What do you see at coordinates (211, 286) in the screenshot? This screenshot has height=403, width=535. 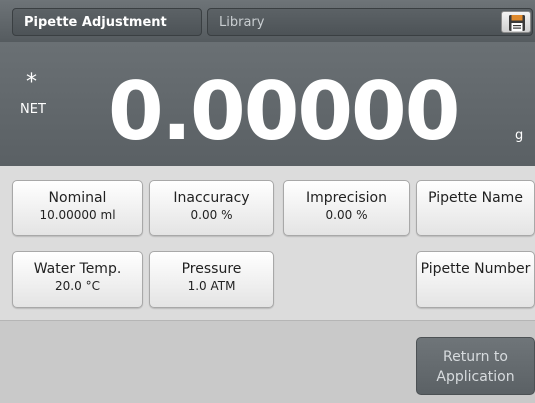 I see `pressure-value: 1.0 ATM` at bounding box center [211, 286].